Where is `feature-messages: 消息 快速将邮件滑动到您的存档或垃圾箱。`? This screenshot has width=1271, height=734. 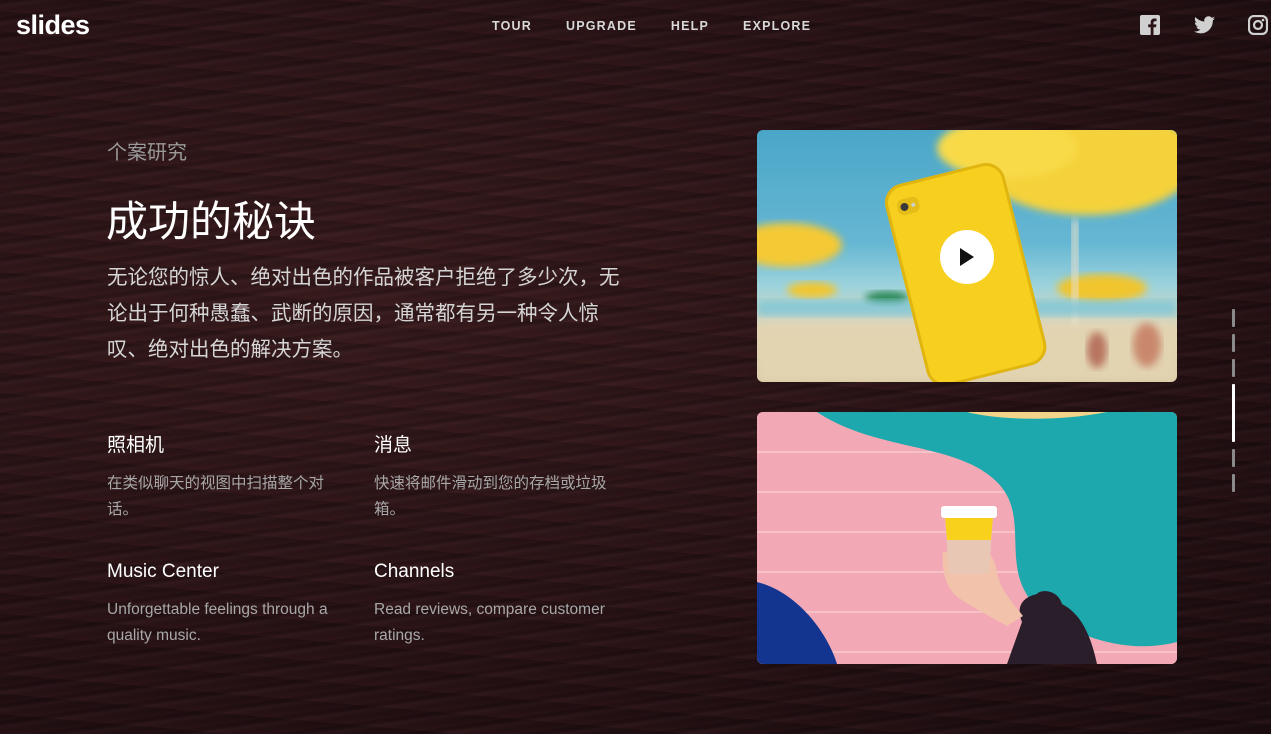
feature-messages: 消息 快速将邮件滑动到您的存档或垃圾箱。 is located at coordinates (494, 476).